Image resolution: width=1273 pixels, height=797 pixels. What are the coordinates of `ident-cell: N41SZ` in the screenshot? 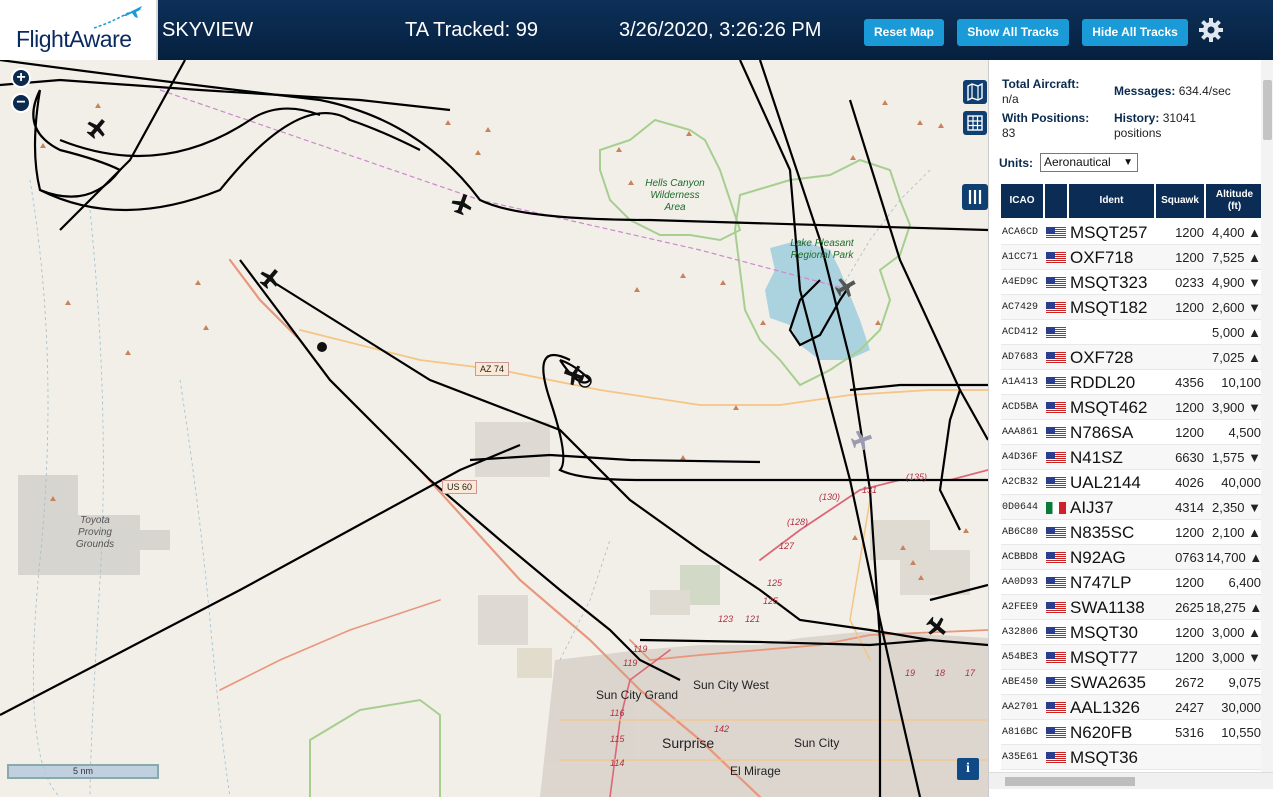 It's located at (1096, 457).